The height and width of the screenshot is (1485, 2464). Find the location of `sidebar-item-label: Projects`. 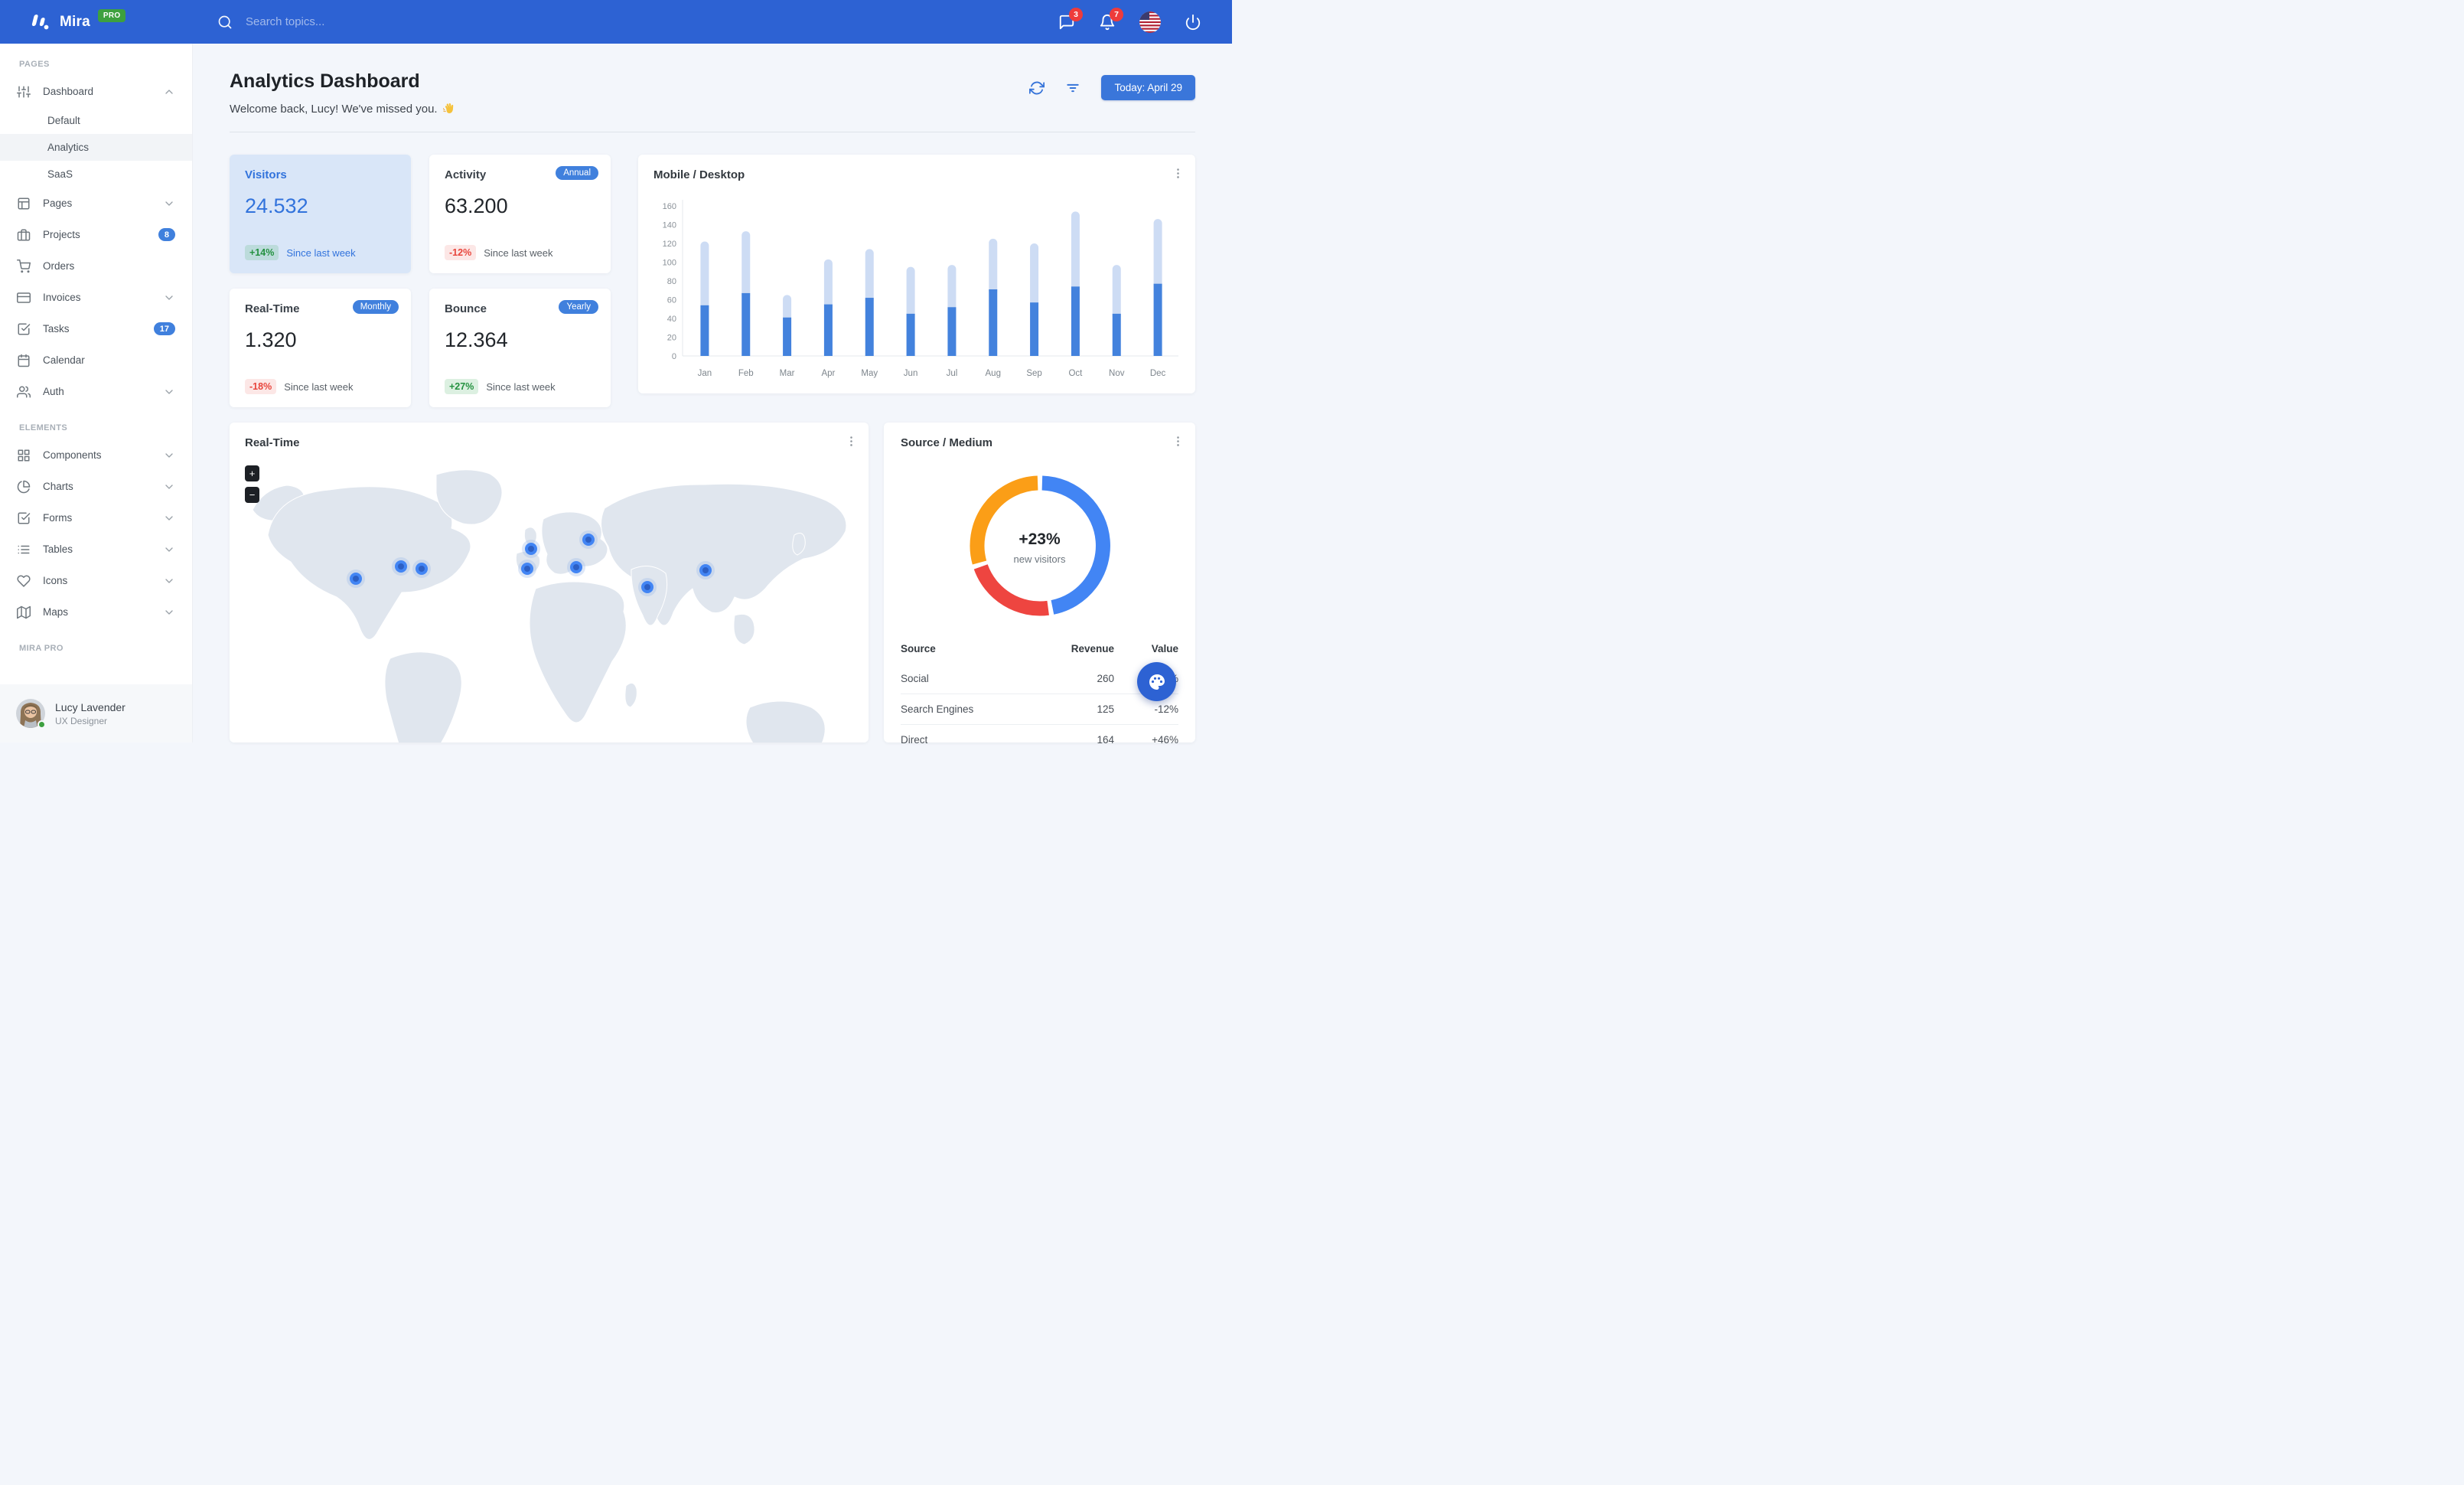

sidebar-item-label: Projects is located at coordinates (62, 234).